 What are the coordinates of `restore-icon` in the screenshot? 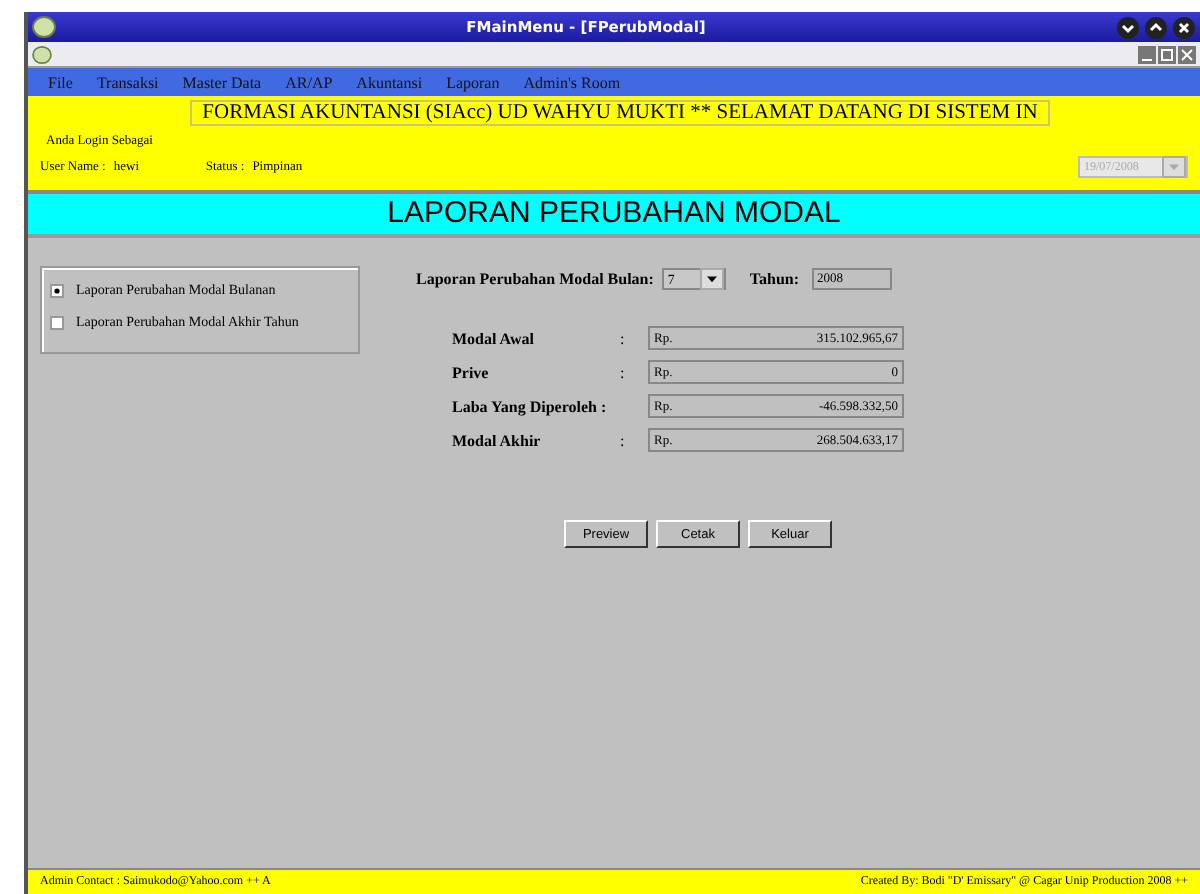 It's located at (1167, 54).